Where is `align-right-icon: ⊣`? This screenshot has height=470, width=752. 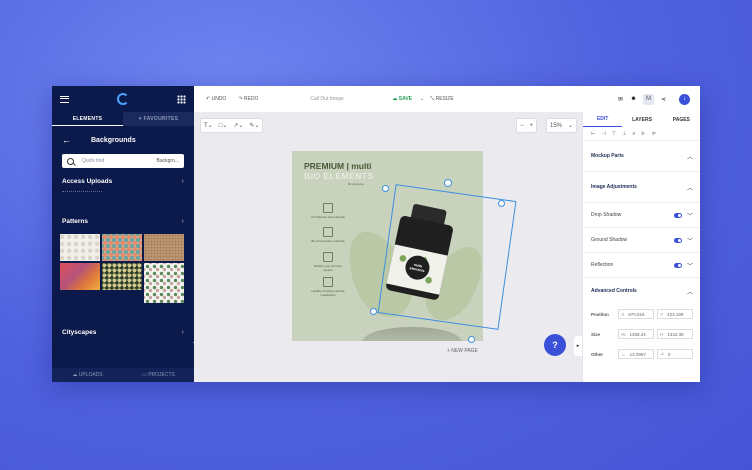 align-right-icon: ⊣ is located at coordinates (603, 134).